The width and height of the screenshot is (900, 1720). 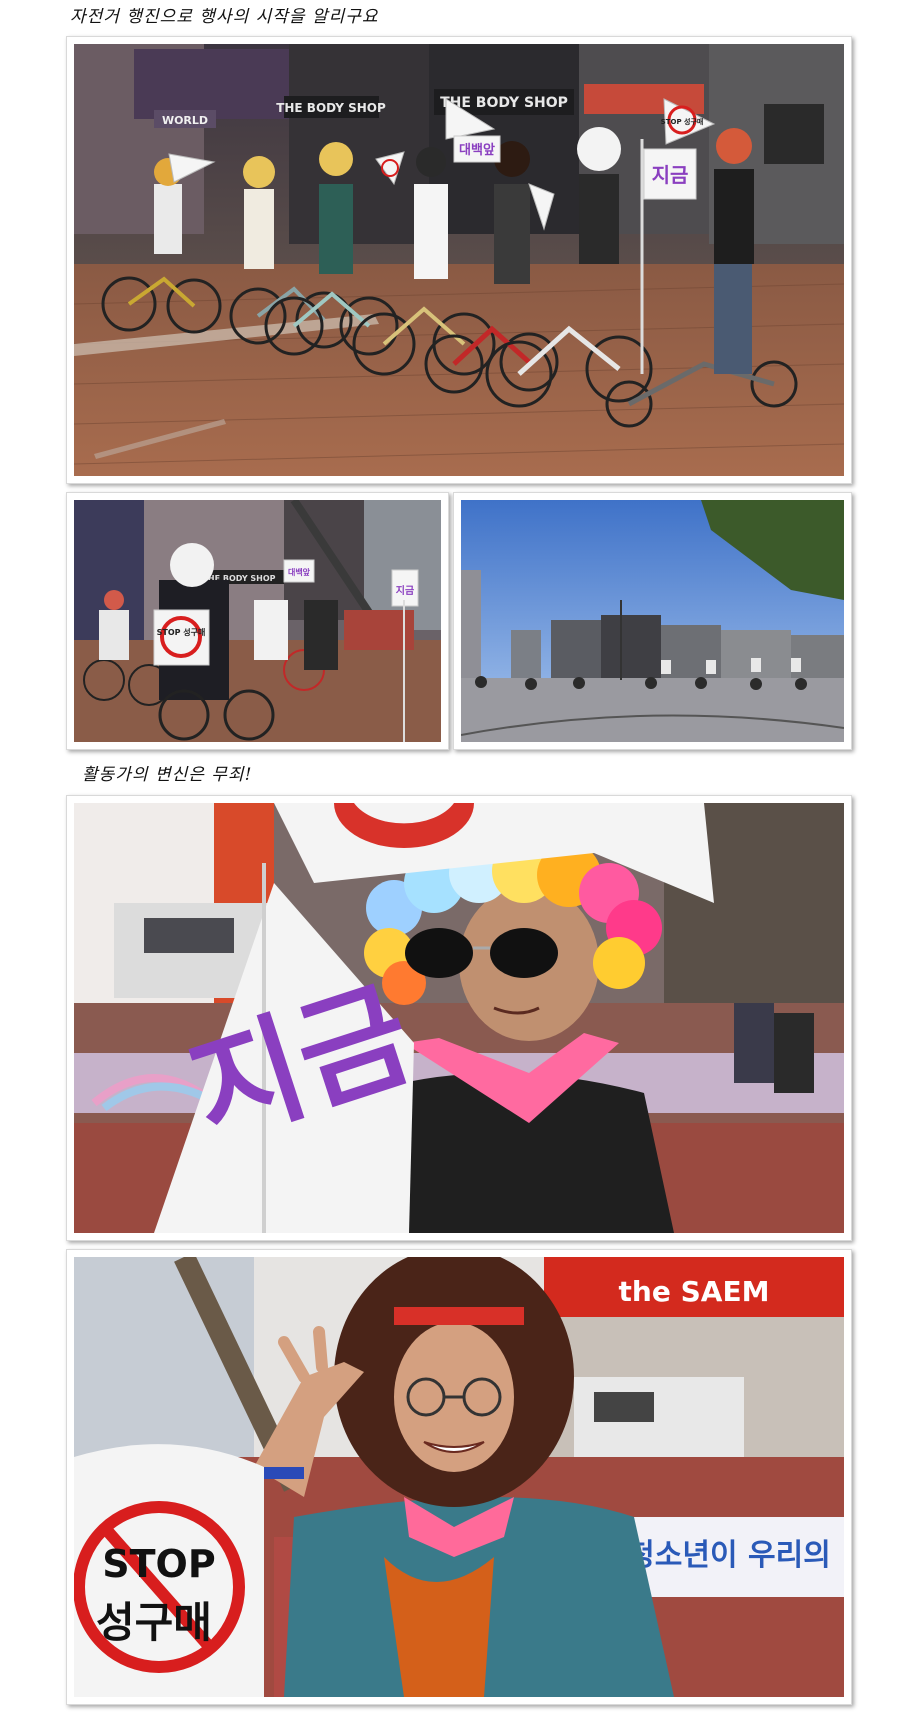 What do you see at coordinates (405, 590) in the screenshot?
I see `flag-jigeum-small: 지금` at bounding box center [405, 590].